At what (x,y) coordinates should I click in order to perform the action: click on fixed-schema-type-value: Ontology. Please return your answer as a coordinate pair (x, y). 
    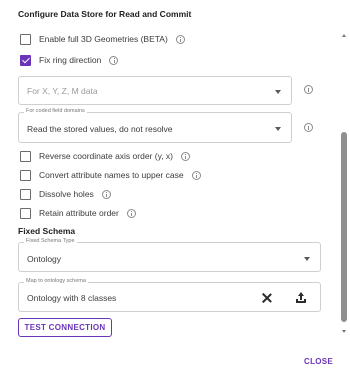
    Looking at the image, I should click on (44, 259).